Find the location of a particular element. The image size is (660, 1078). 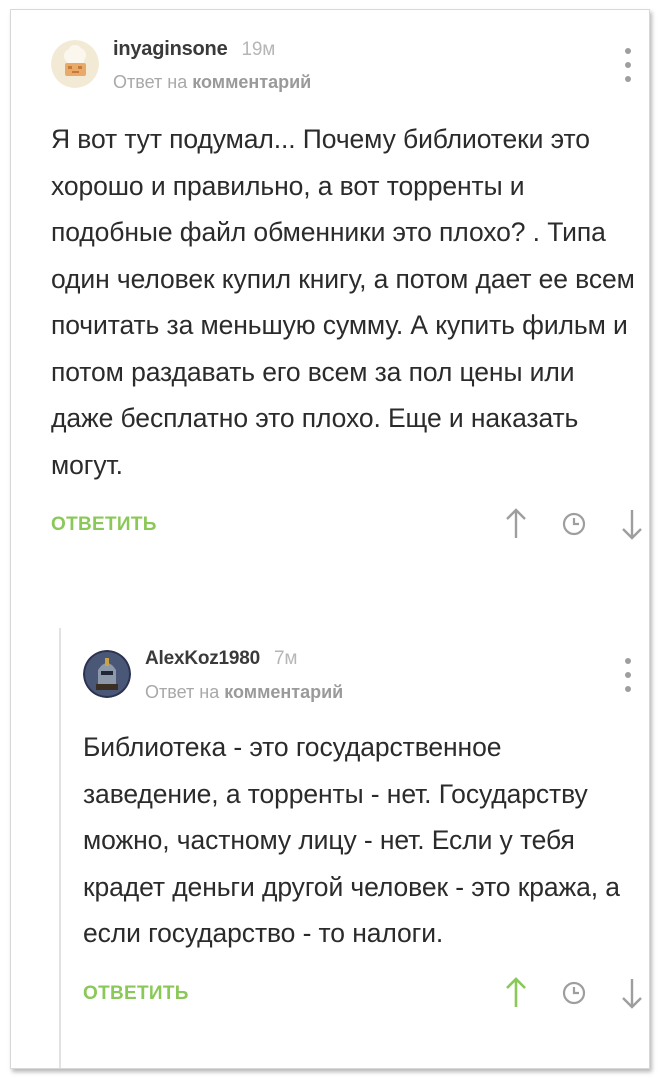

avatar-knight-icon is located at coordinates (107, 674).